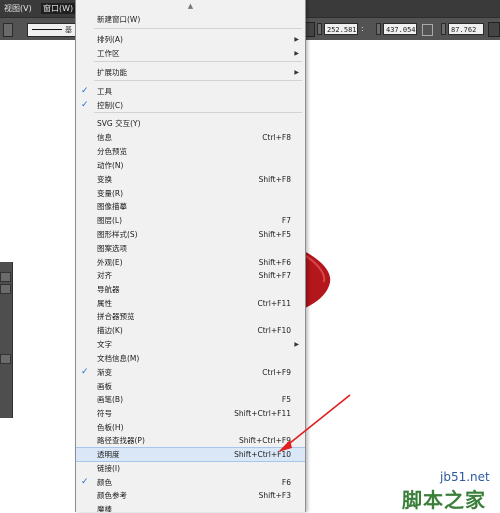  Describe the element at coordinates (190, 330) in the screenshot. I see `menu-item: 描边(K) Ctrl+F10` at that location.